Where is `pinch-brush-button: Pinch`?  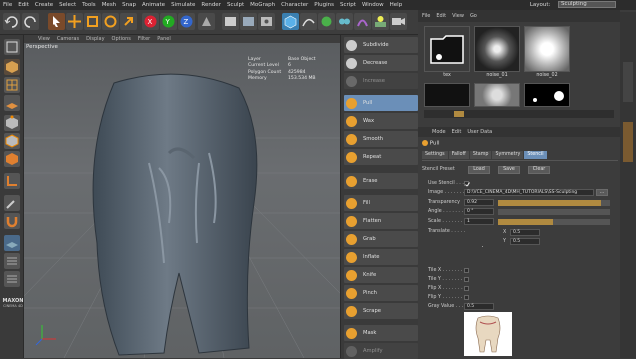
pinch-brush-button: Pinch is located at coordinates (381, 293).